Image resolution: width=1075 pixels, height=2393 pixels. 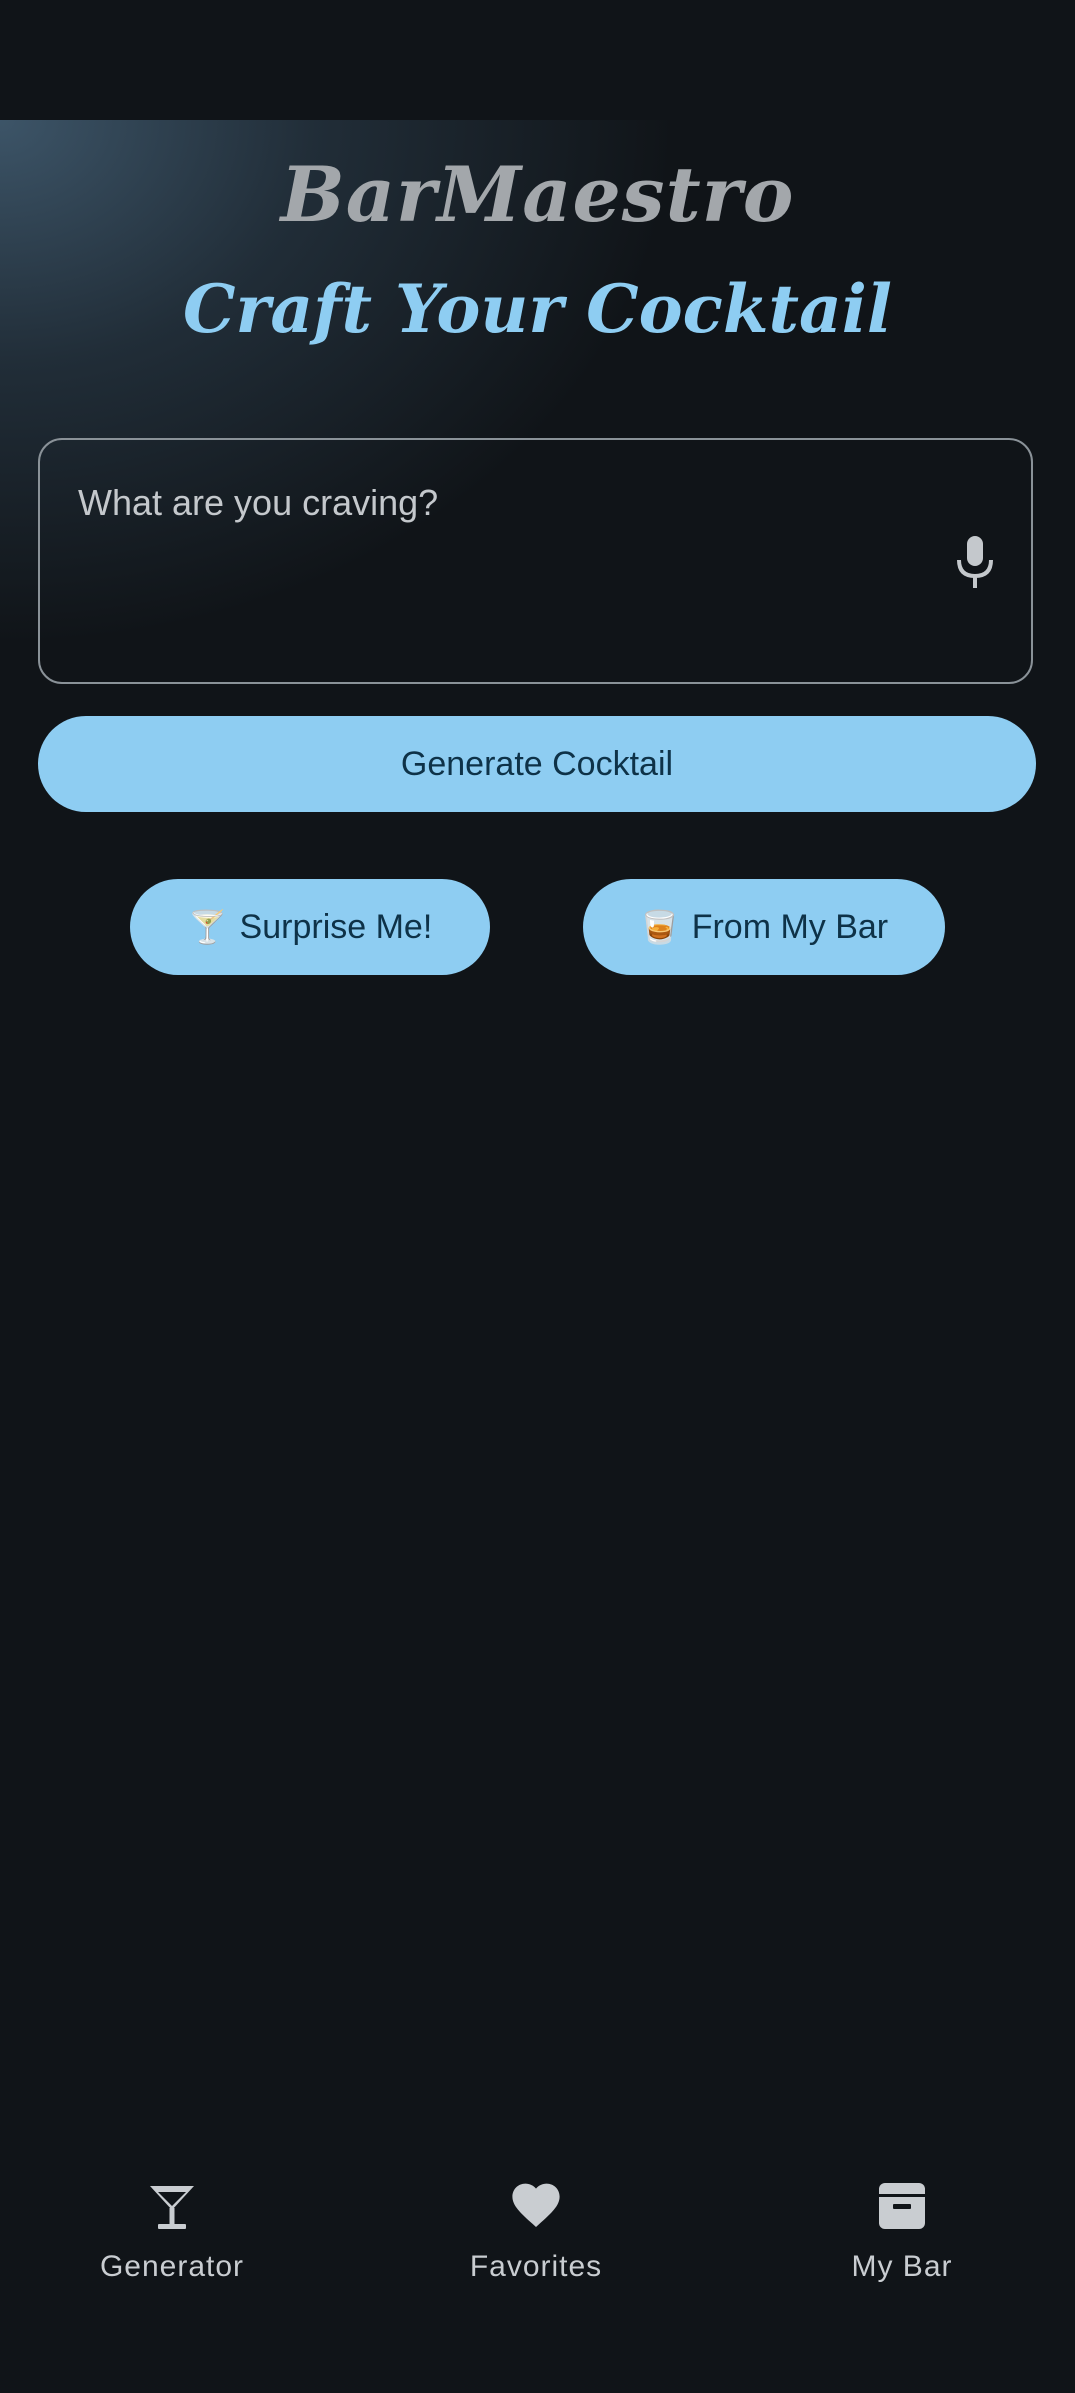 What do you see at coordinates (659, 927) in the screenshot?
I see `tumbler-glass-icon: 🥃` at bounding box center [659, 927].